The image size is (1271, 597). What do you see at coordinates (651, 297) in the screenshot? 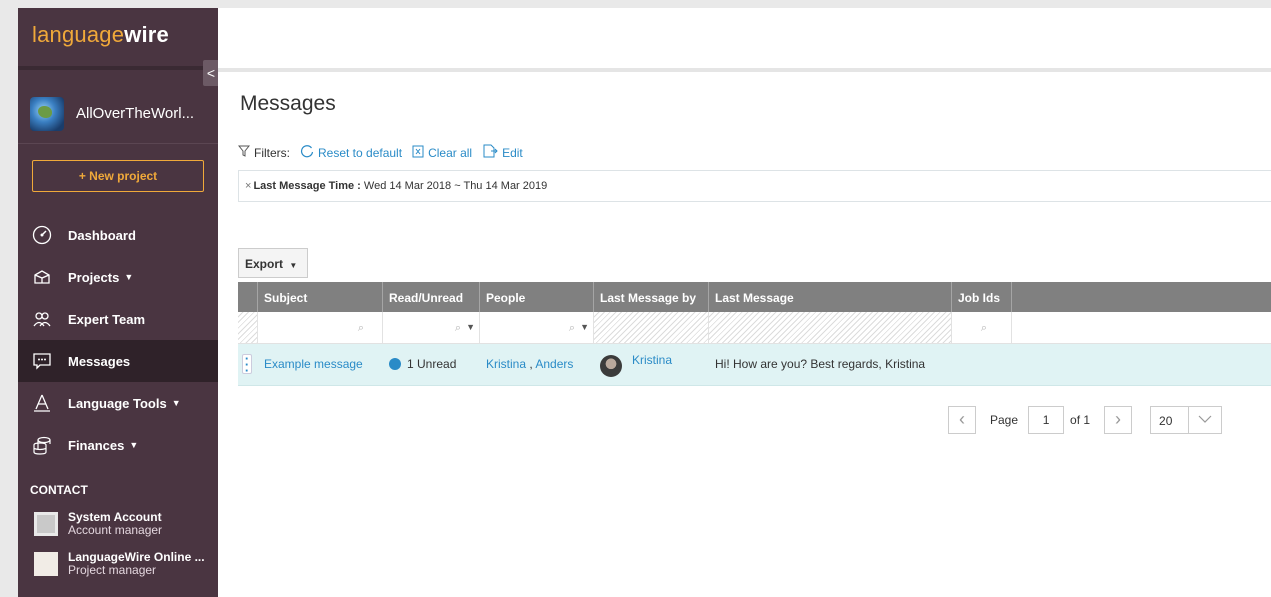
I see `column-header-last-message-by: Last Message by` at bounding box center [651, 297].